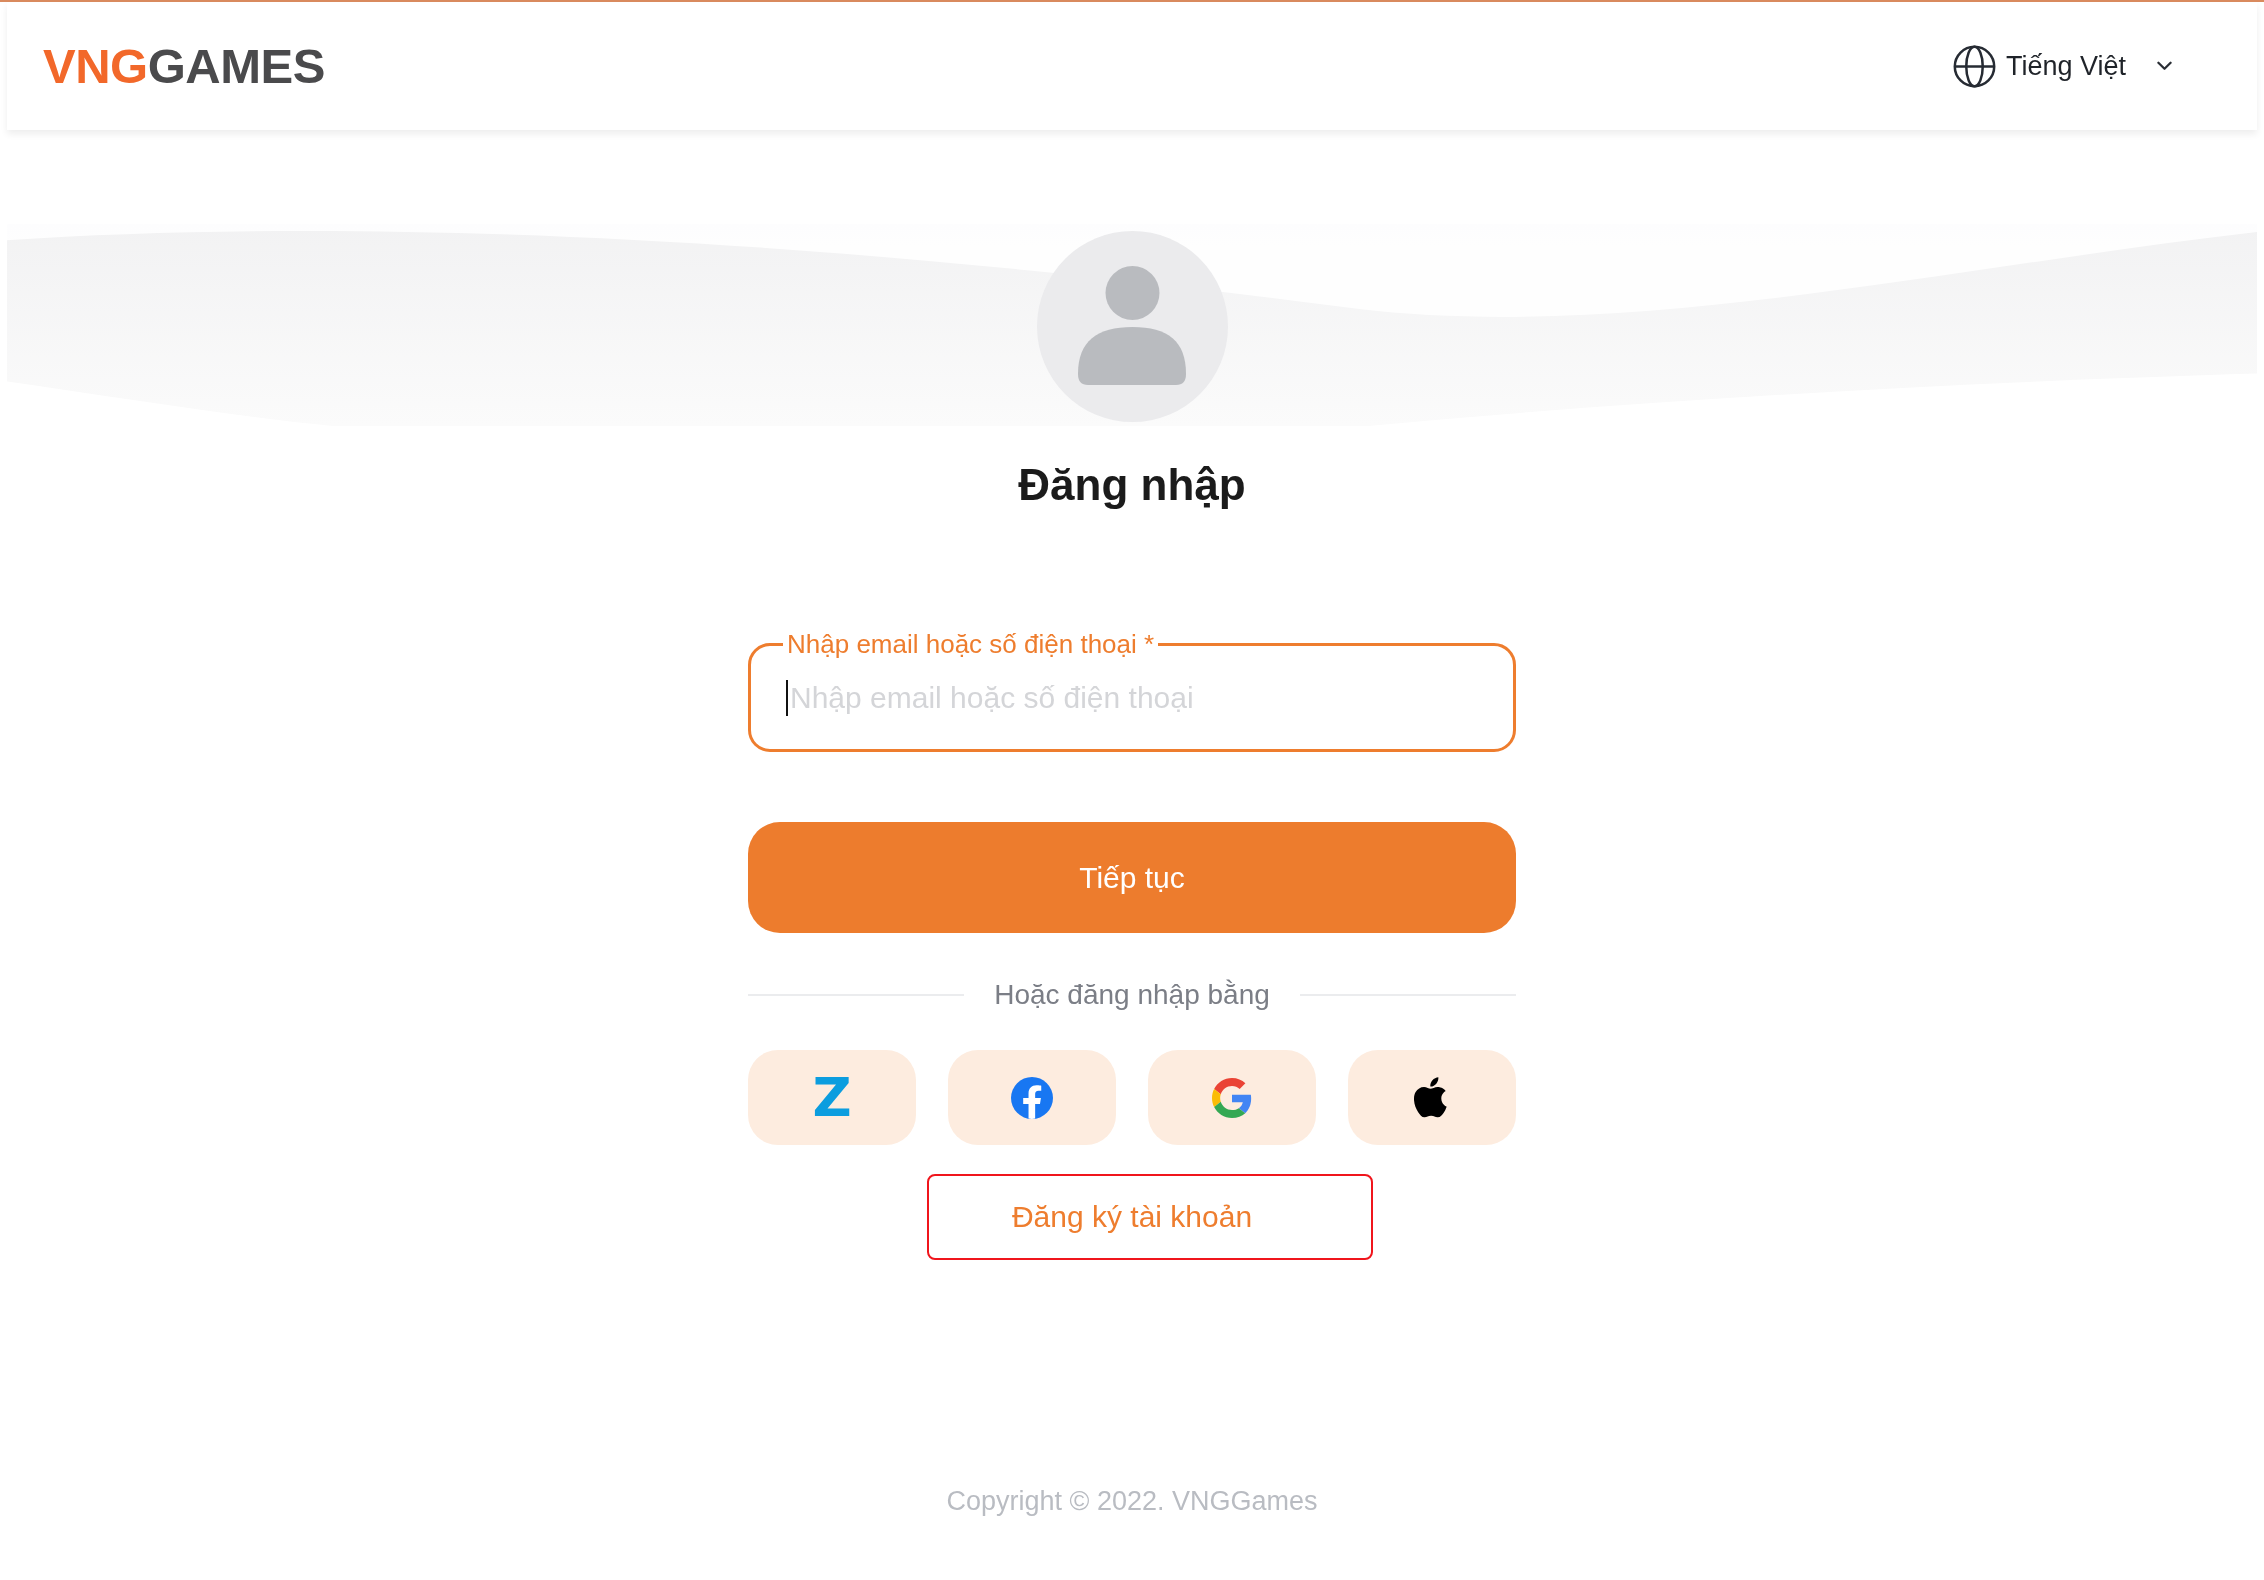 This screenshot has height=1580, width=2264. Describe the element at coordinates (1132, 1501) in the screenshot. I see `copyright-text: Copyright © 2022. VNGGames` at that location.